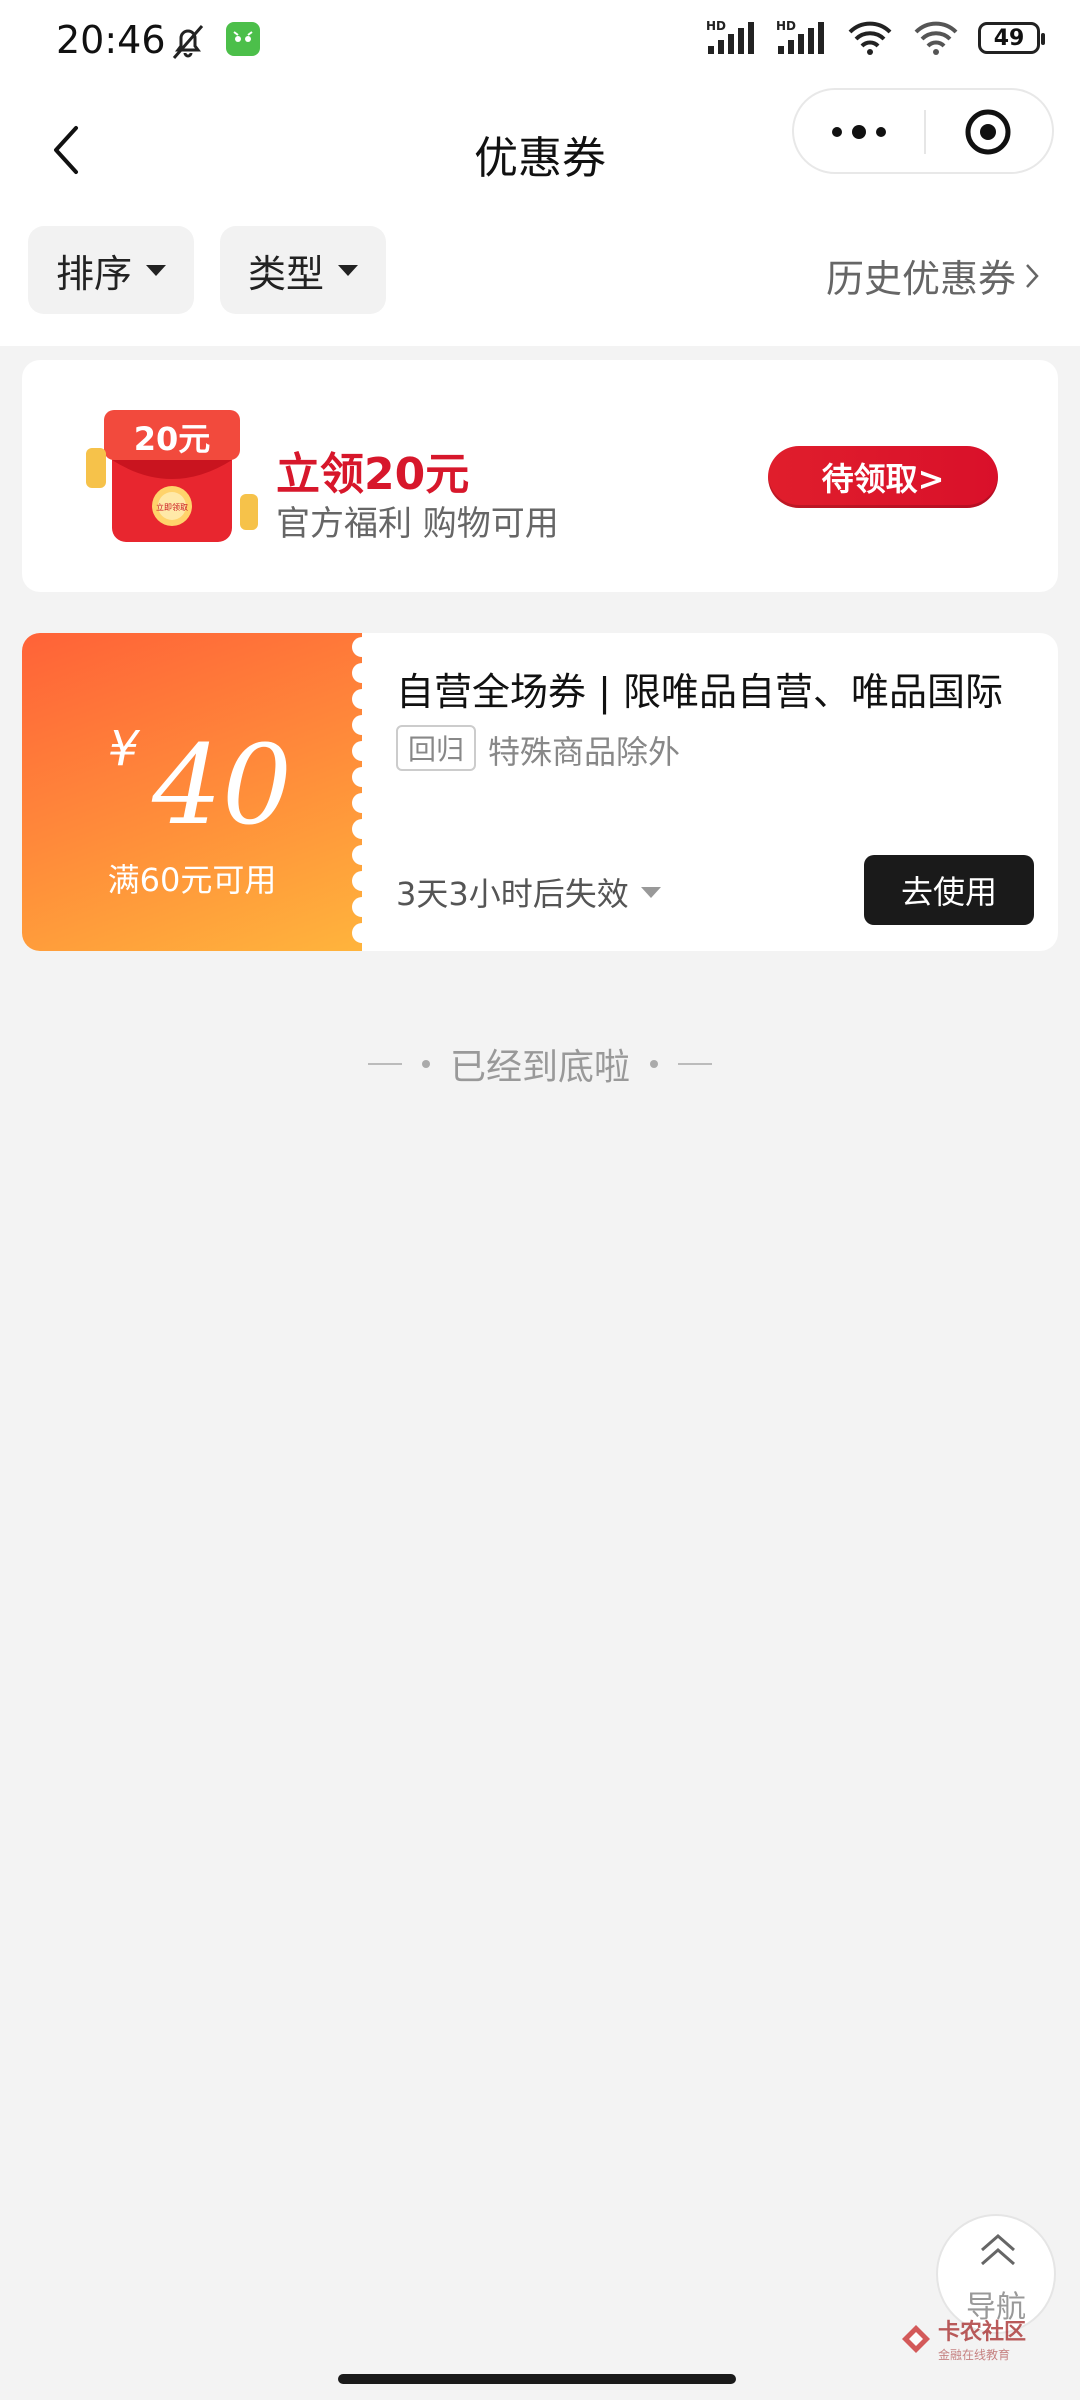 The width and height of the screenshot is (1080, 2400). What do you see at coordinates (916, 2338) in the screenshot?
I see `watermark-logo-icon` at bounding box center [916, 2338].